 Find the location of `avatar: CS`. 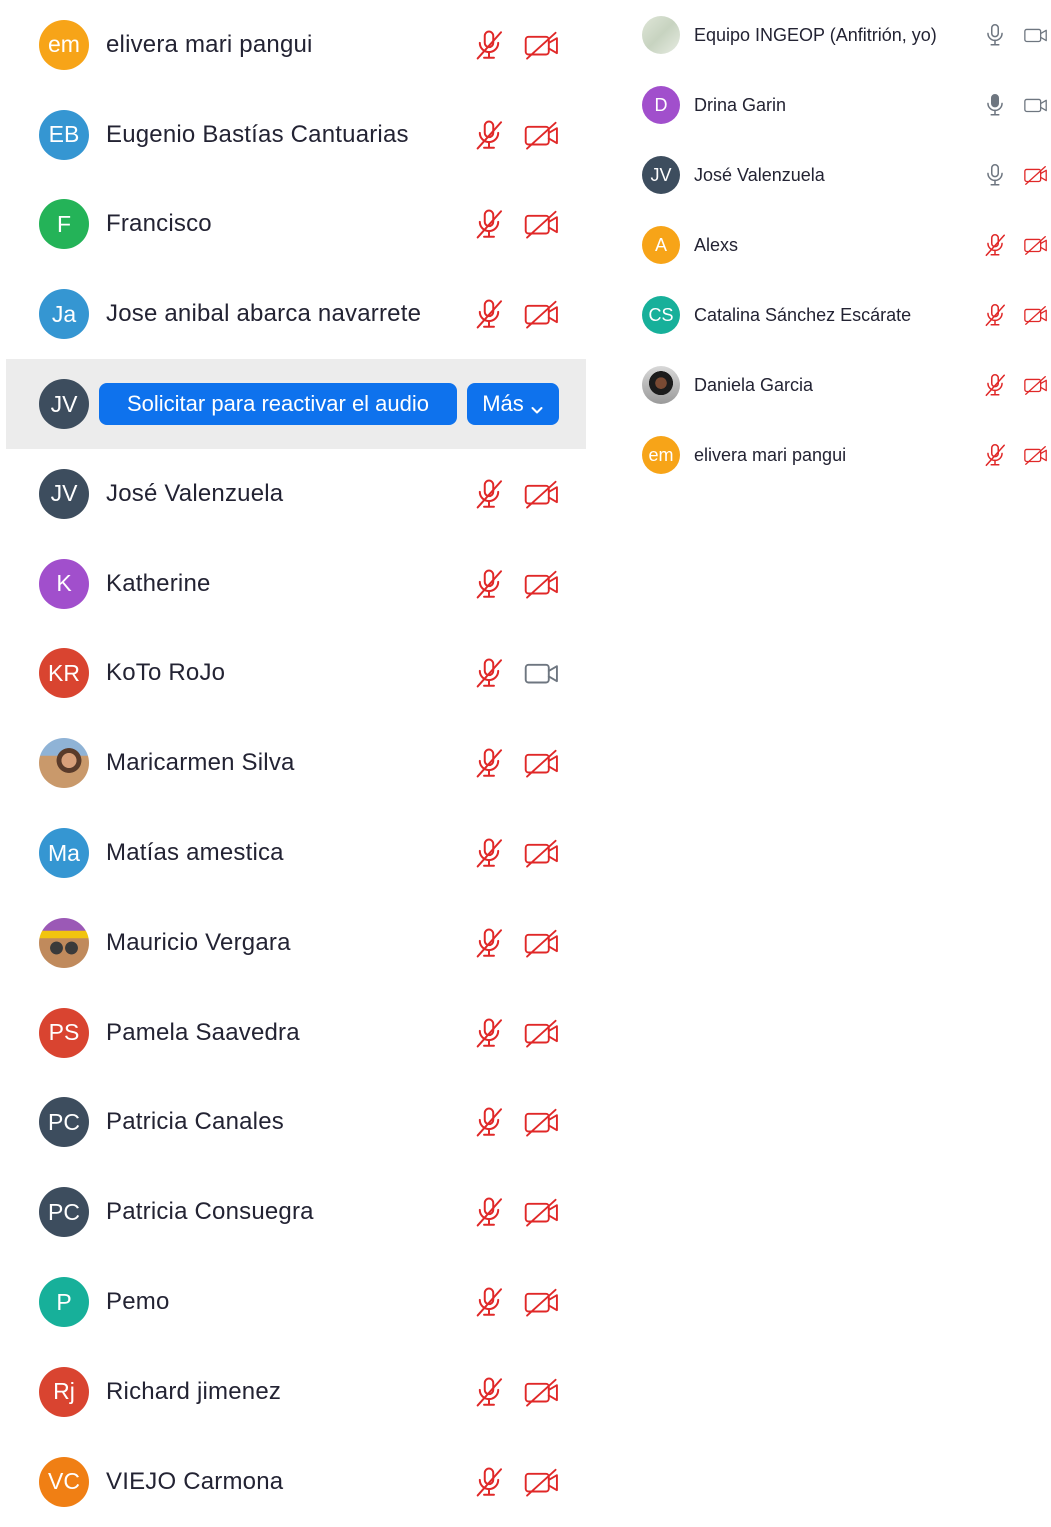

avatar: CS is located at coordinates (661, 315).